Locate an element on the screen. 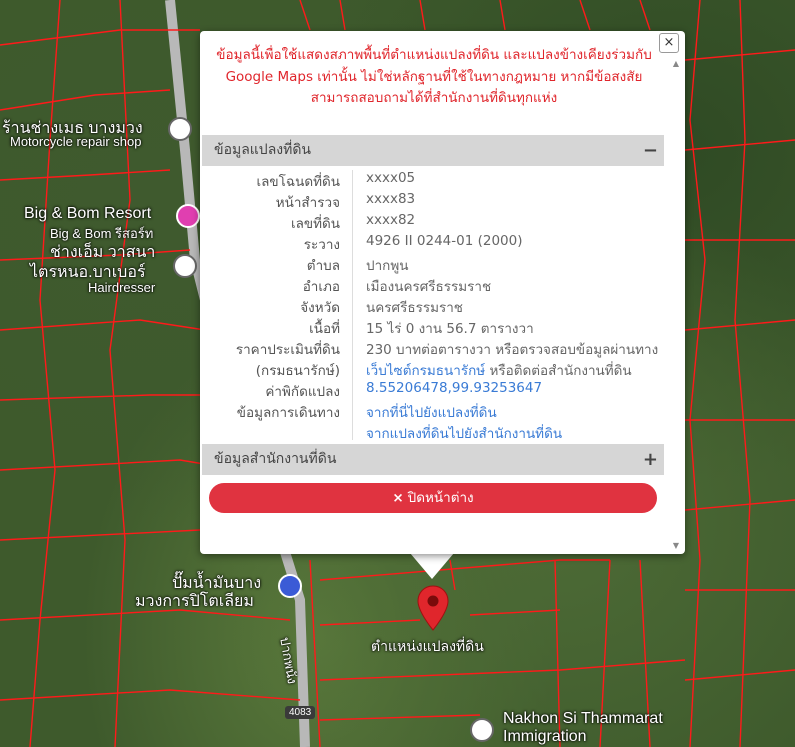  info-row-coordinates: ค่าพิกัดแปลง 8.55206478,99.93253647 is located at coordinates (433, 390).